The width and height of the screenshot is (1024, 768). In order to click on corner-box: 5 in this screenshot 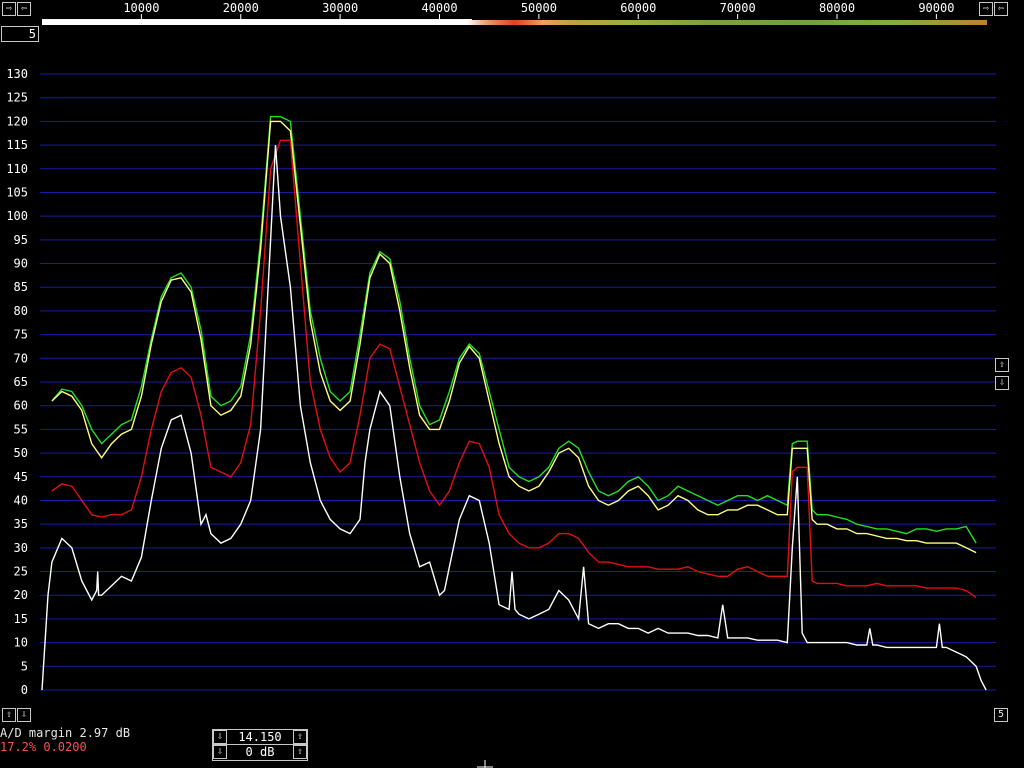, I will do `click(1001, 715)`.